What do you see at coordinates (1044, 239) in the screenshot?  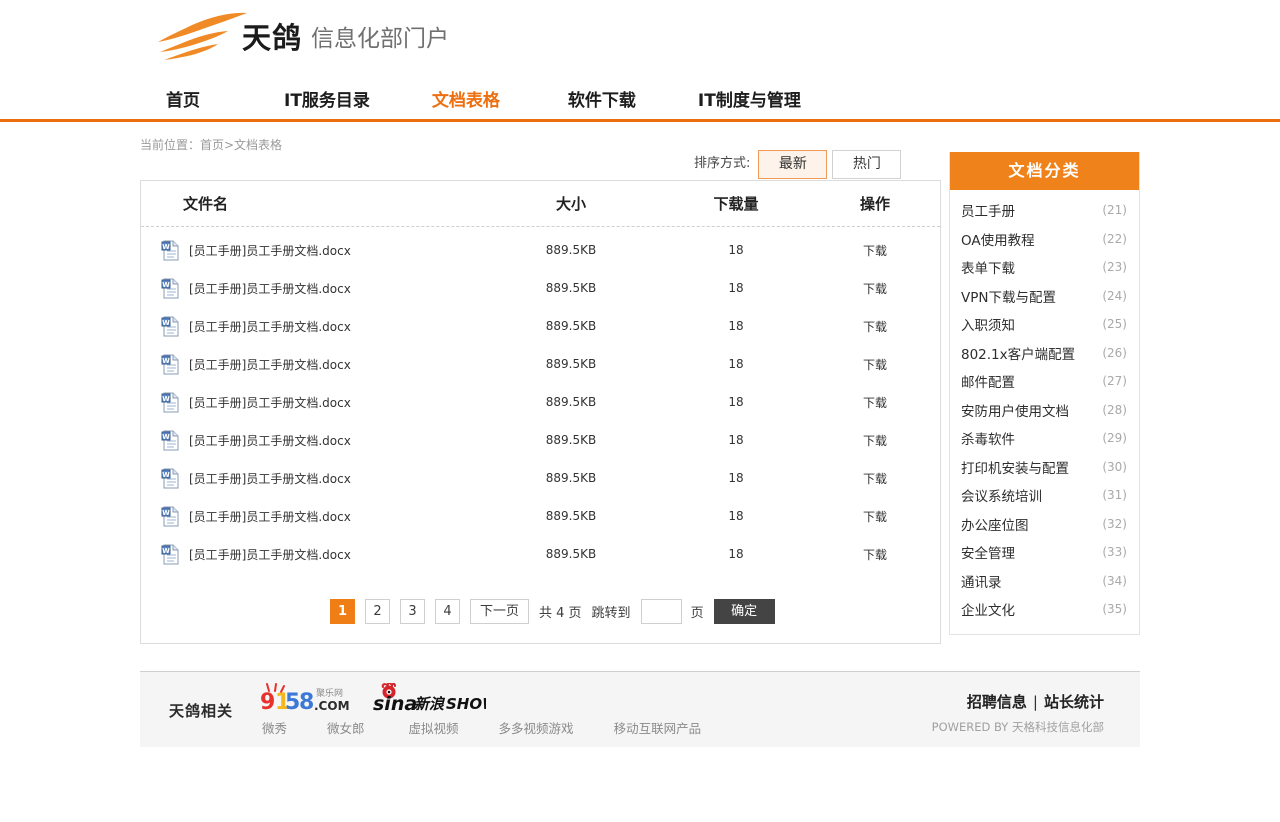 I see `sidebar-item: OA使用教程 (22)` at bounding box center [1044, 239].